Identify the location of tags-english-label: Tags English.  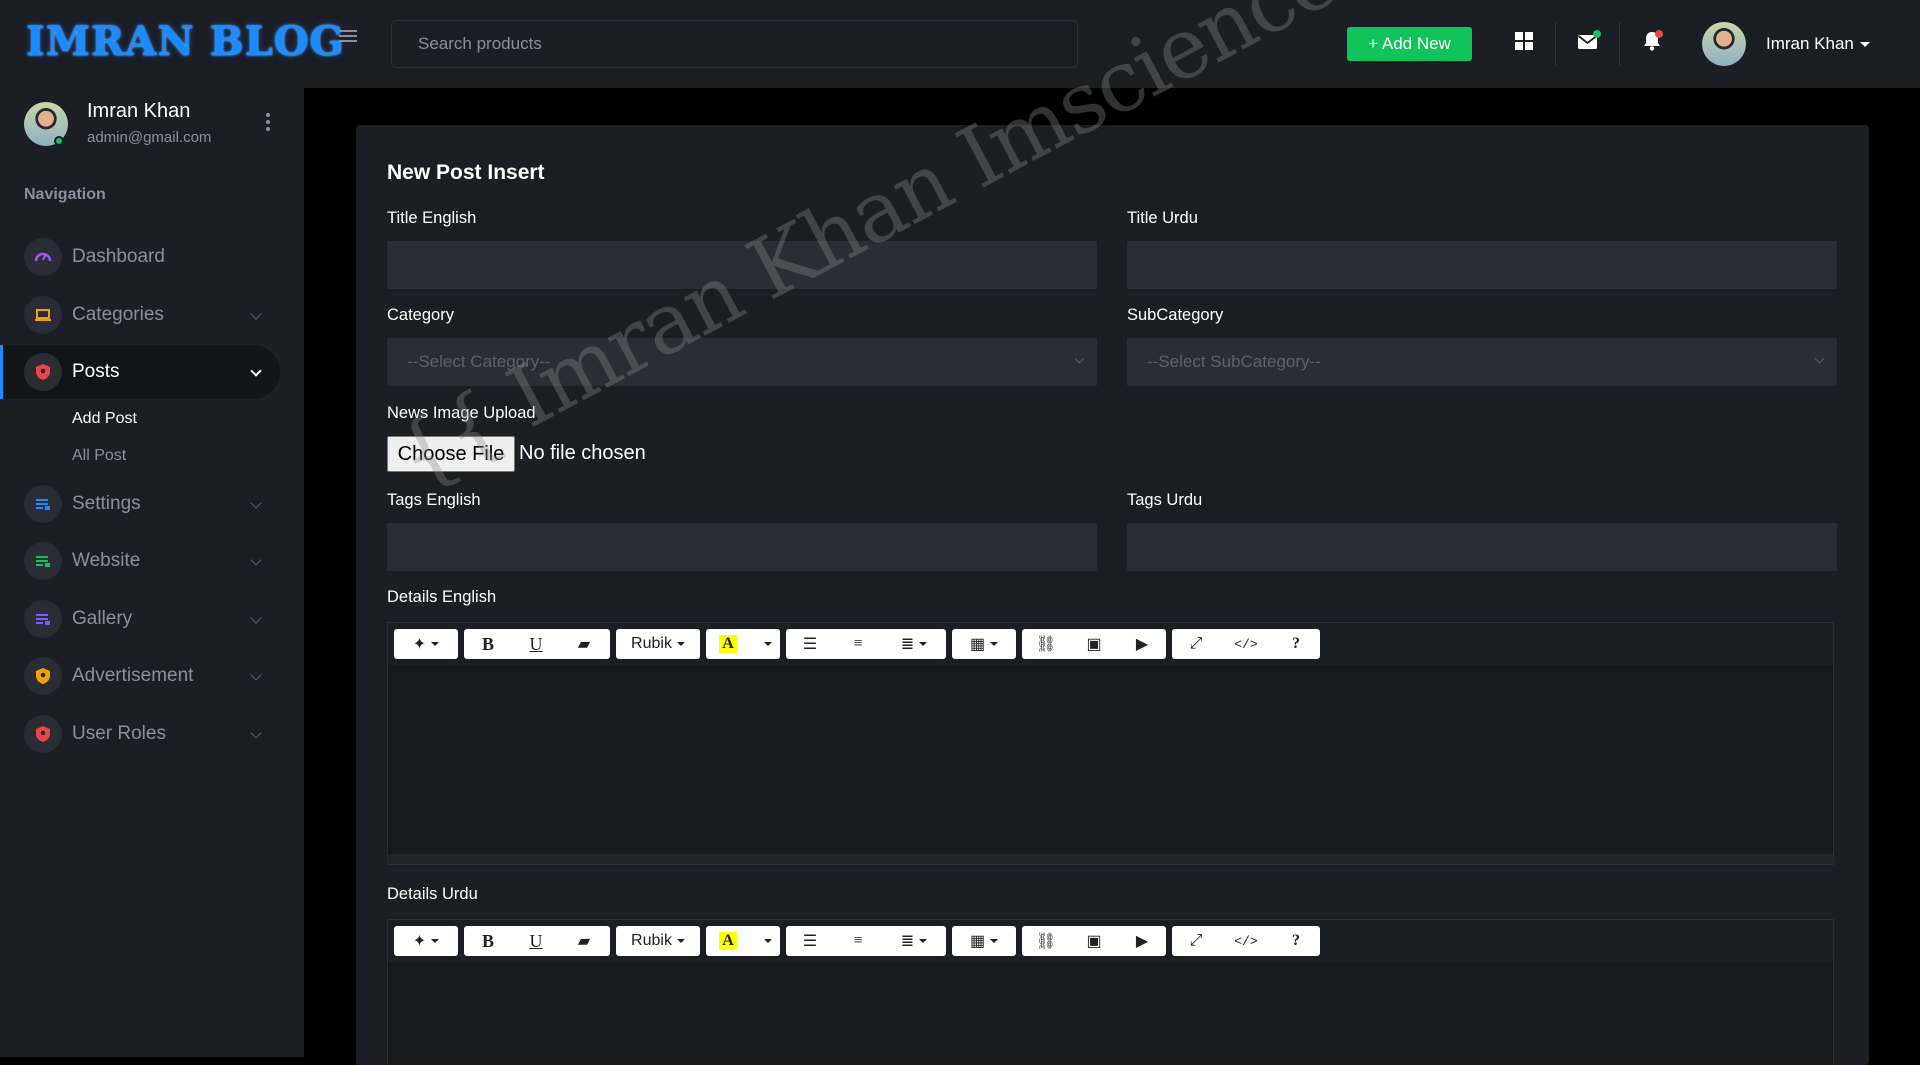
(434, 500).